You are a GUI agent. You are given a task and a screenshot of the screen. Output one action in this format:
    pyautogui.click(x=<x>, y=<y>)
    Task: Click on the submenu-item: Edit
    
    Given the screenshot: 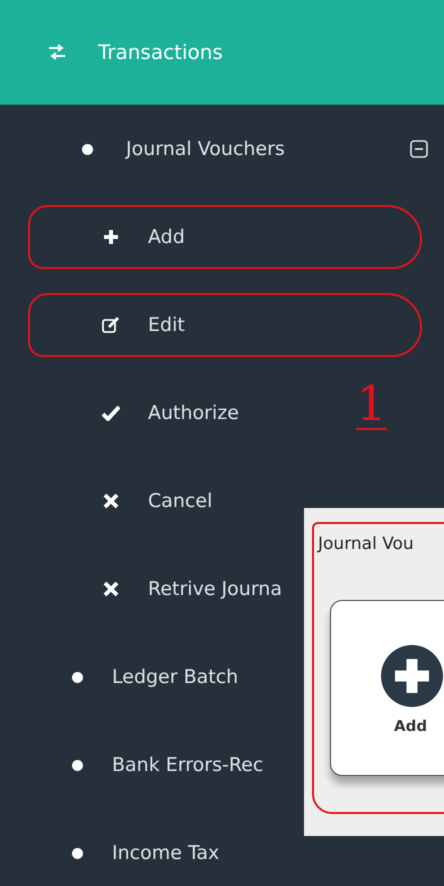 What is the action you would take?
    pyautogui.click(x=166, y=325)
    